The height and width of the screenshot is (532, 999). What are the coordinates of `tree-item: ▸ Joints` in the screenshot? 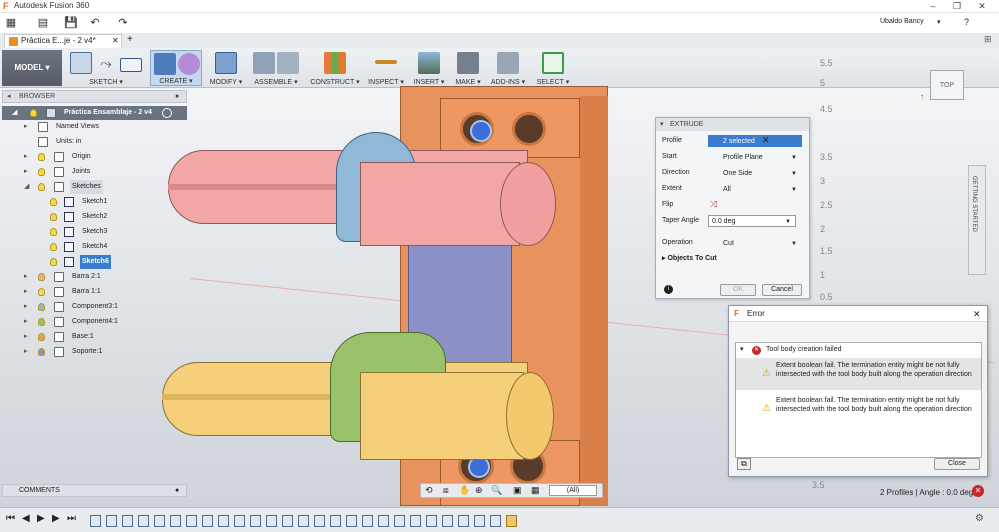 It's located at (94, 172).